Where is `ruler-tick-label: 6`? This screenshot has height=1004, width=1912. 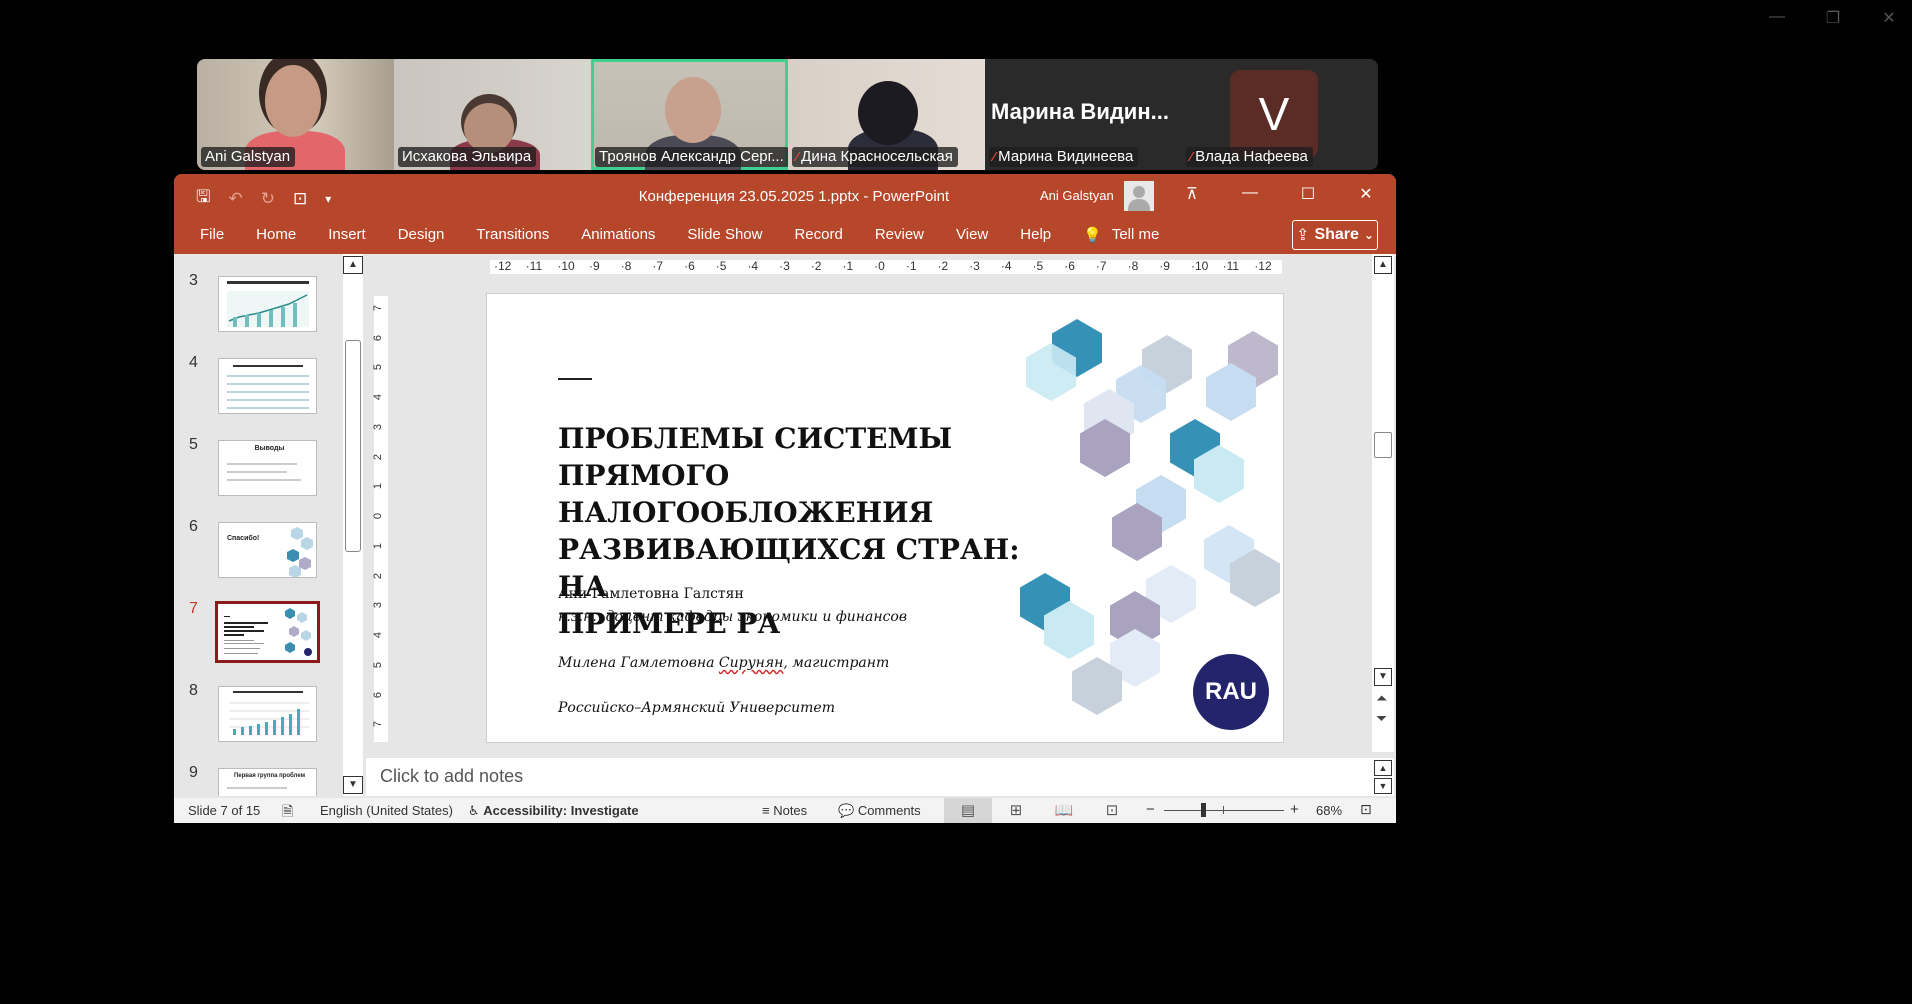
ruler-tick-label: 6 is located at coordinates (378, 694).